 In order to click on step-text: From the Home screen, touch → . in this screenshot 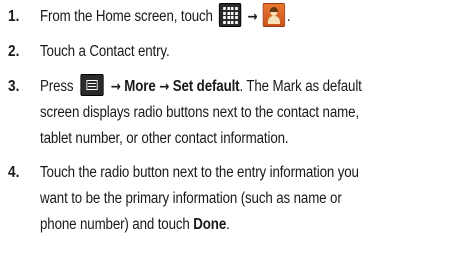, I will do `click(246, 16)`.